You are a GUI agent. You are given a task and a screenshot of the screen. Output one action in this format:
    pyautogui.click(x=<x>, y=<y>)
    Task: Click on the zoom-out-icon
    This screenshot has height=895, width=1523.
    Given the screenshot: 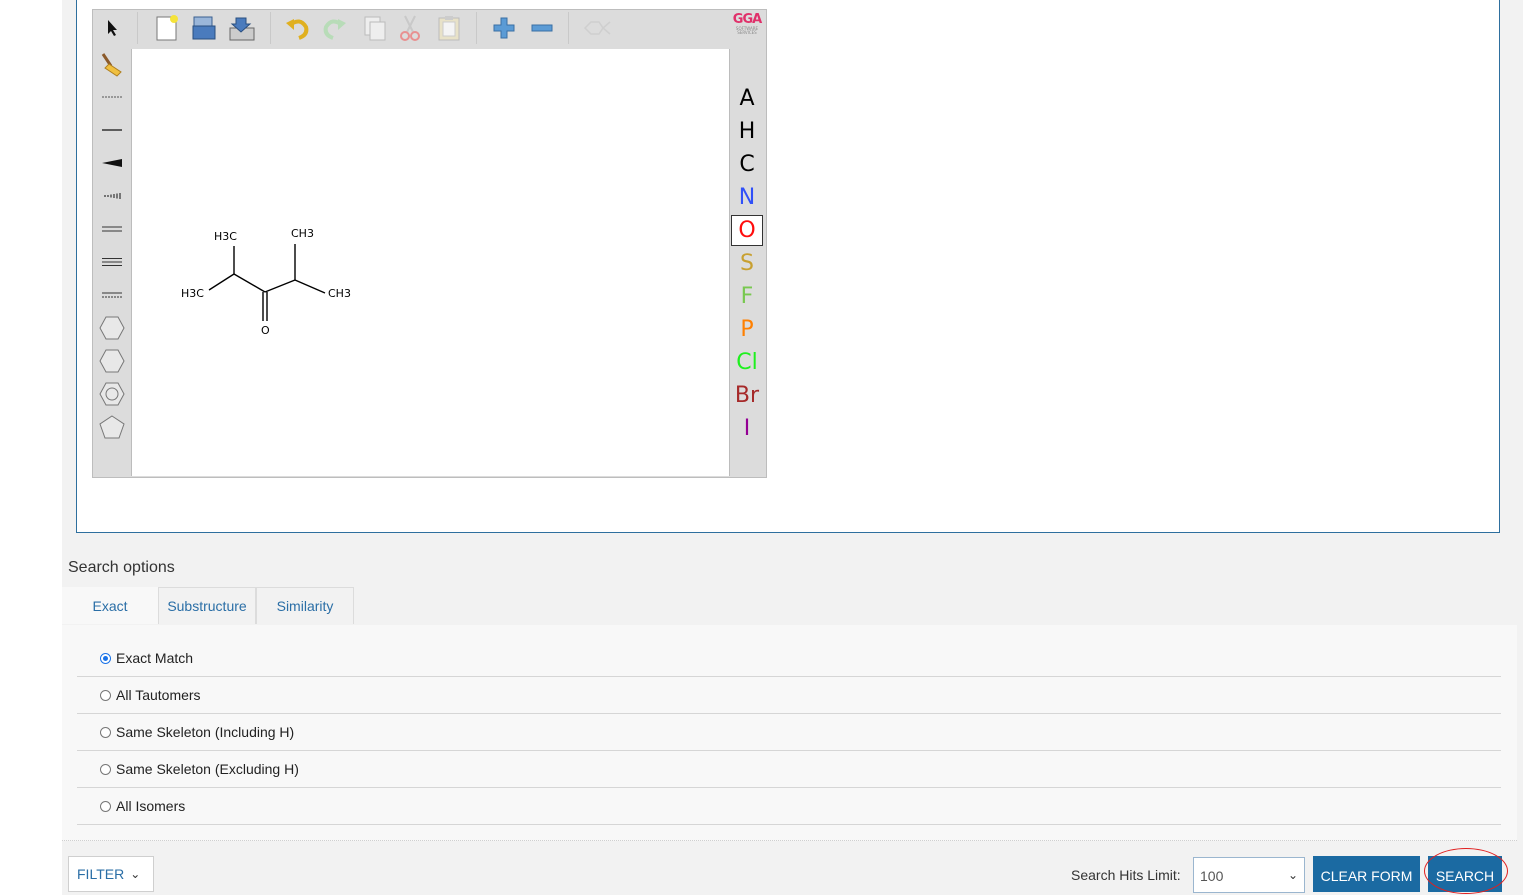 What is the action you would take?
    pyautogui.click(x=542, y=28)
    